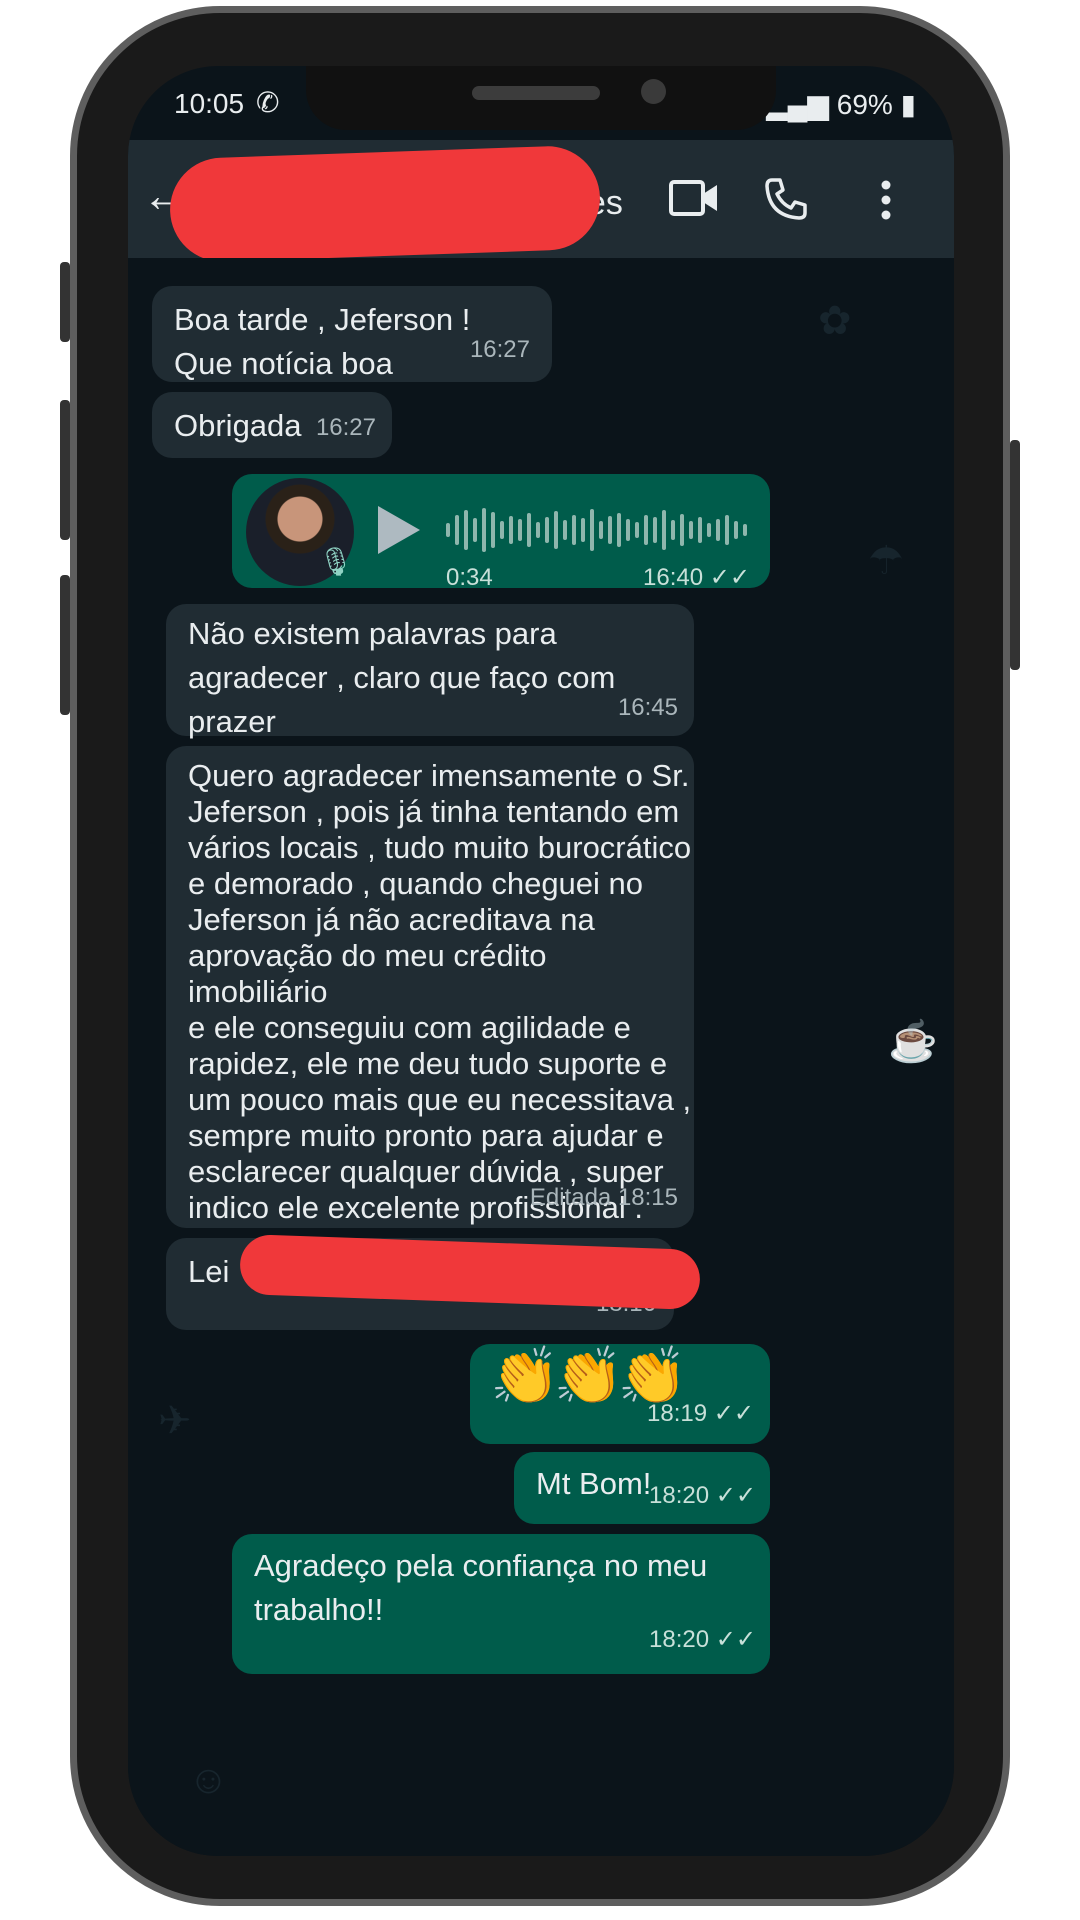 Image resolution: width=1080 pixels, height=1920 pixels. I want to click on status-time: 10:05, so click(209, 103).